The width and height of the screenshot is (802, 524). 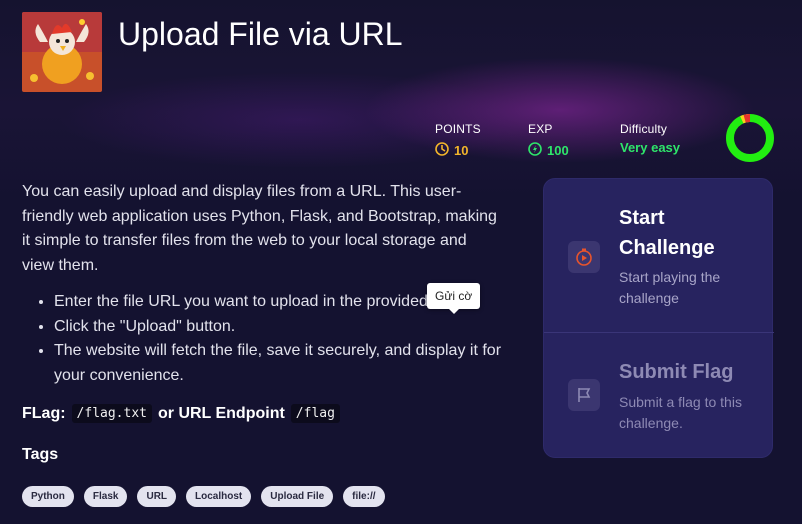 I want to click on endpoint-code: /flag, so click(x=315, y=413).